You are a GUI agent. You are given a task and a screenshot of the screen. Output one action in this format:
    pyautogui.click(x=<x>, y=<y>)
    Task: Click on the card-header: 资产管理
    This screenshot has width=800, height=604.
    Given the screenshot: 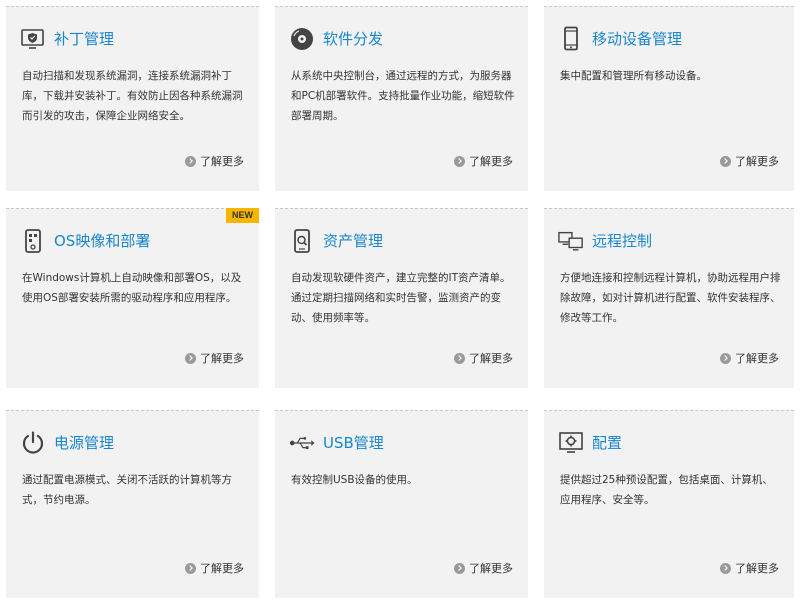 What is the action you would take?
    pyautogui.click(x=336, y=241)
    